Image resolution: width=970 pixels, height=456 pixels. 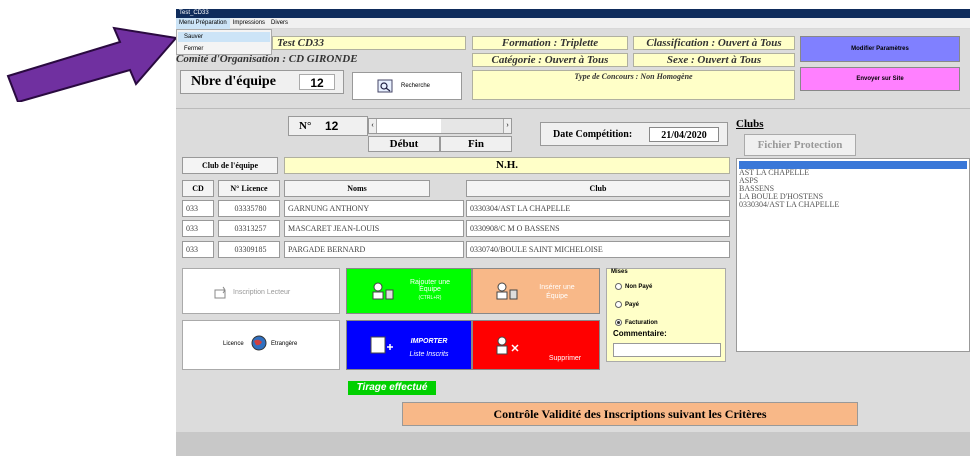 I want to click on col-club: Club, so click(x=598, y=188).